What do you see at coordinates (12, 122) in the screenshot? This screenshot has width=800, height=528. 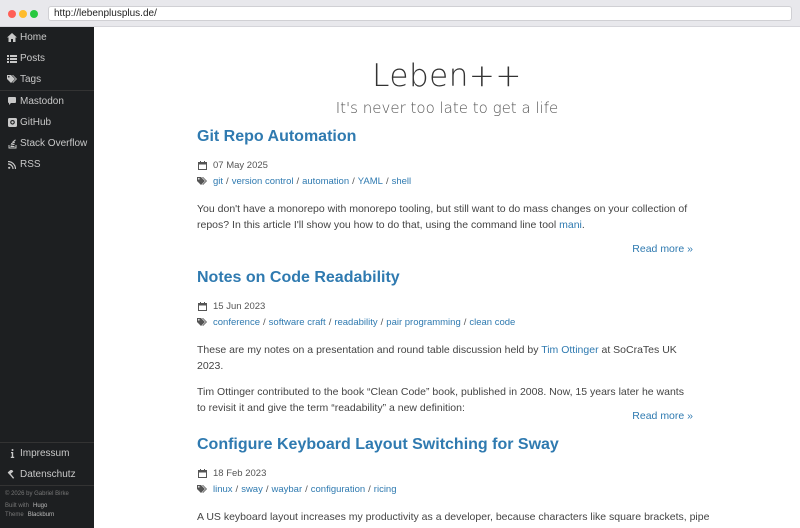 I see `github-icon` at bounding box center [12, 122].